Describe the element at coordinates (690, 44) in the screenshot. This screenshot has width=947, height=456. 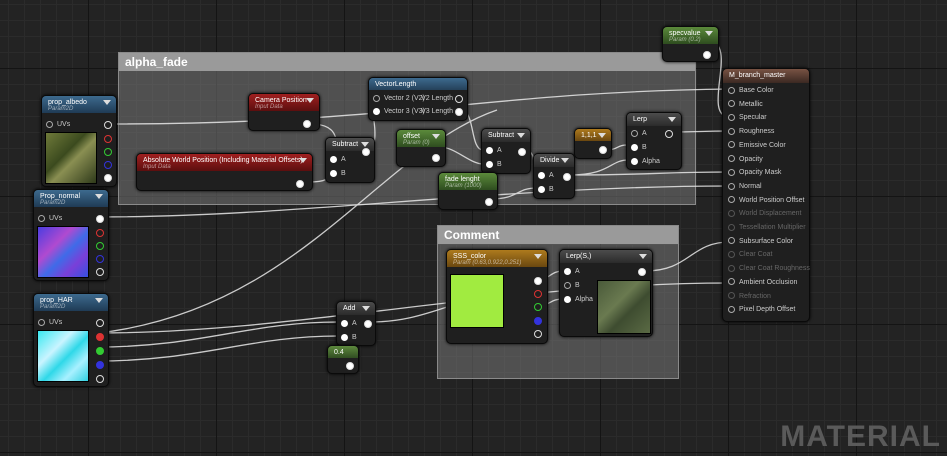
I see `specvalue-param-node: specvalue Param (0.2)` at that location.